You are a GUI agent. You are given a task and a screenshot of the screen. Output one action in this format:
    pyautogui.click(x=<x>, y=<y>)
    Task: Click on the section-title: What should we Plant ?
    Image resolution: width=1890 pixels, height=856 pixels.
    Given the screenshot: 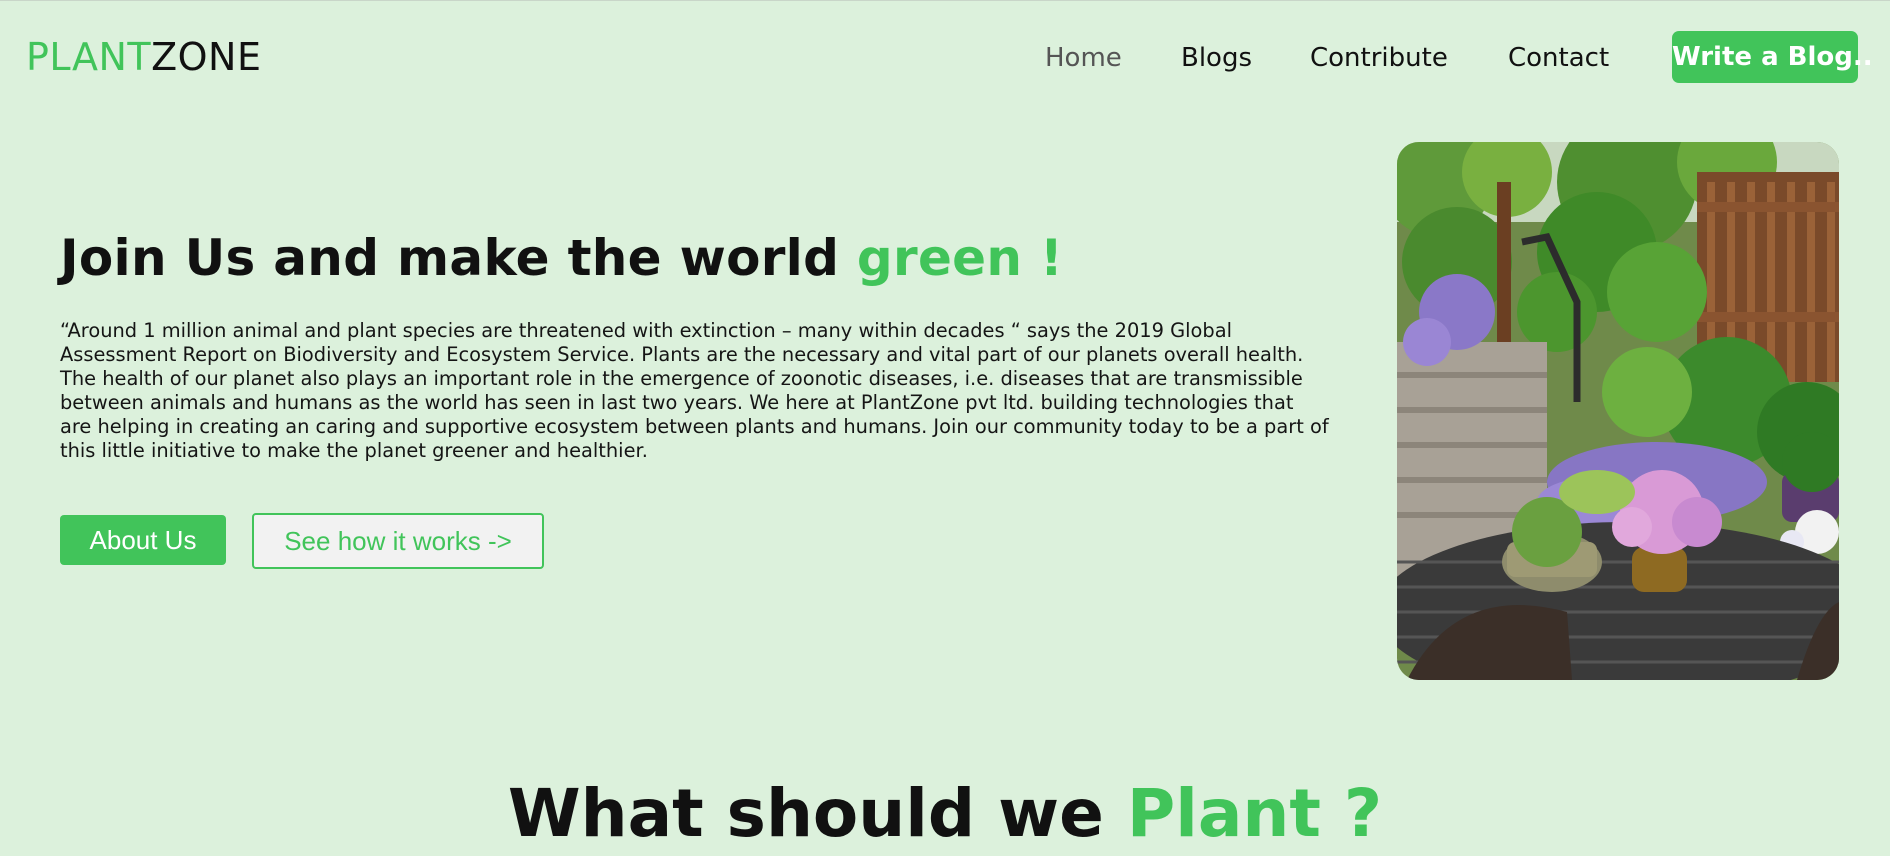 What is the action you would take?
    pyautogui.click(x=945, y=814)
    